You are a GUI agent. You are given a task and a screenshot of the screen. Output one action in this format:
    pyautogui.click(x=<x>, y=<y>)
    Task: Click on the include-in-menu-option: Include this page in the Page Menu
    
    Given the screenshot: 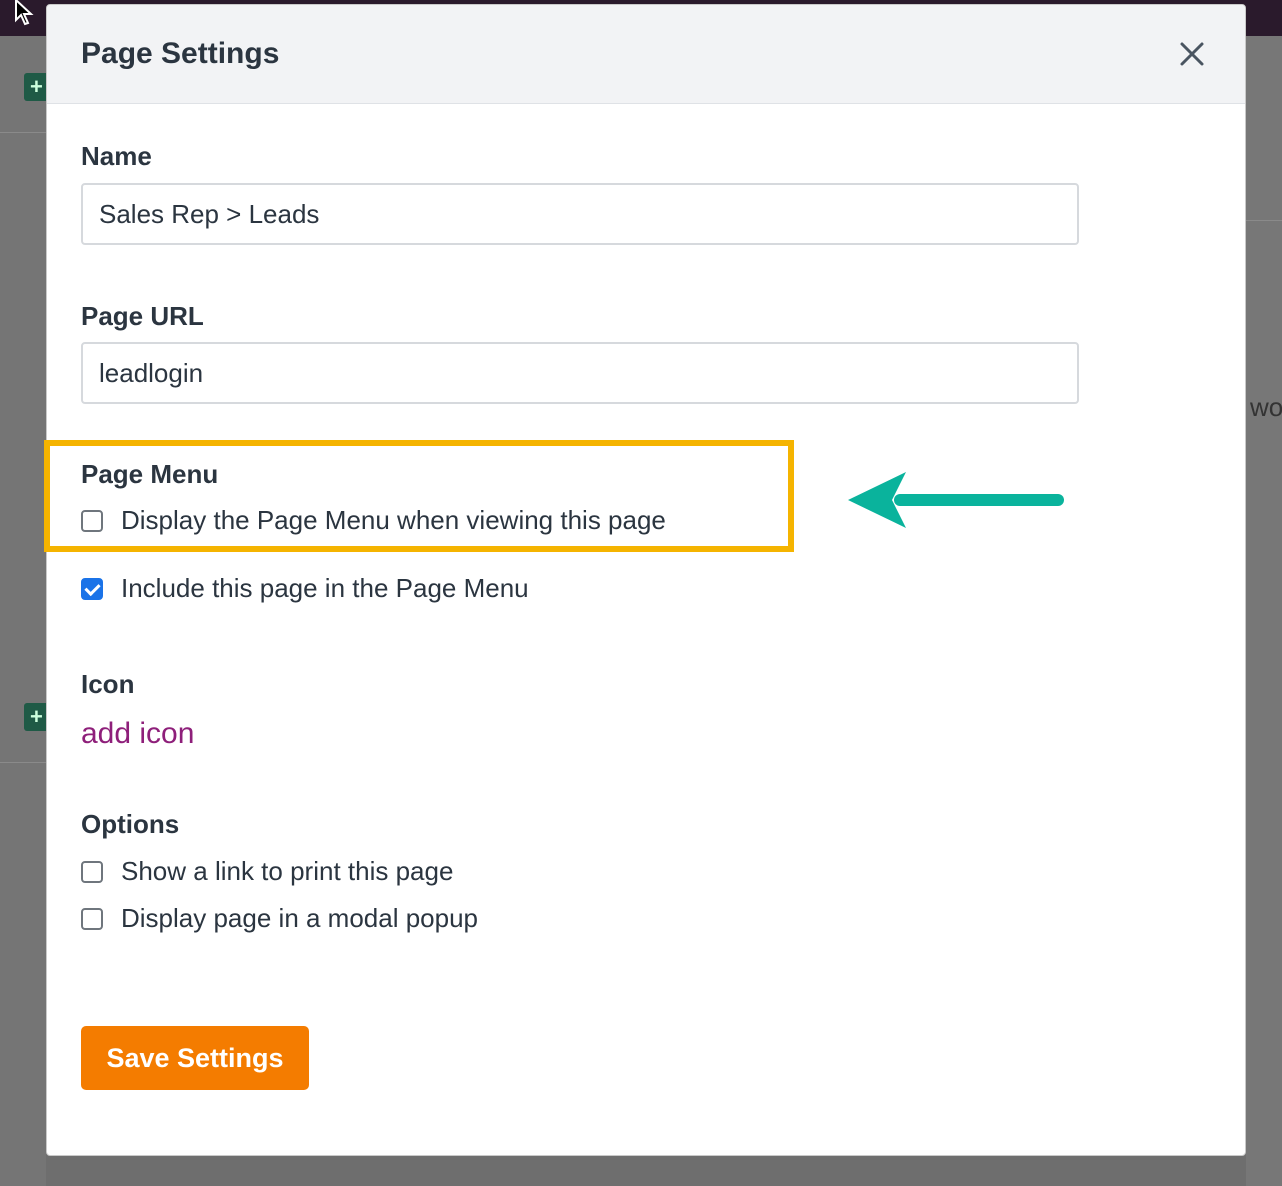 What is the action you would take?
    pyautogui.click(x=305, y=588)
    